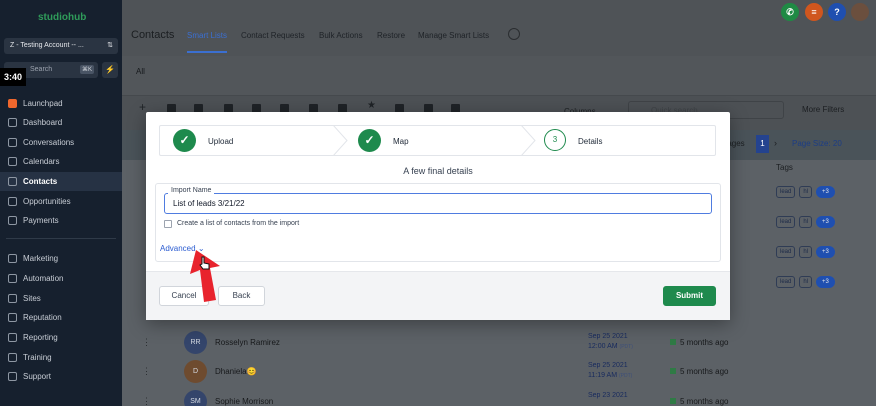 The height and width of the screenshot is (406, 876). I want to click on sidebar-item-conversations: Conversations, so click(61, 142).